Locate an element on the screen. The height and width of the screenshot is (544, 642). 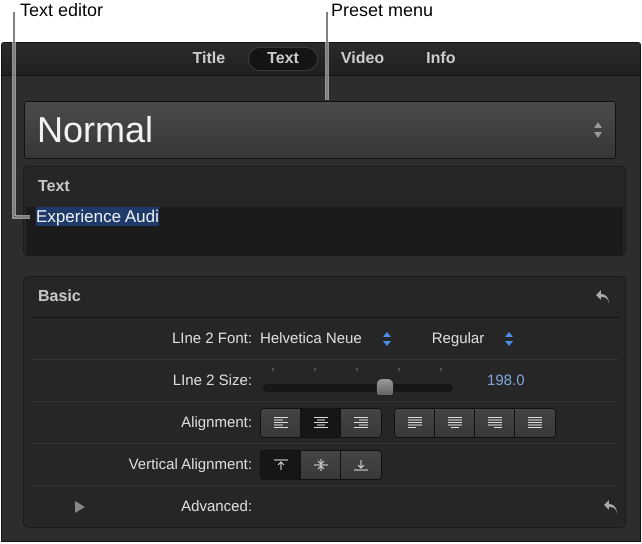
disclosure-triangle-icon is located at coordinates (79, 506).